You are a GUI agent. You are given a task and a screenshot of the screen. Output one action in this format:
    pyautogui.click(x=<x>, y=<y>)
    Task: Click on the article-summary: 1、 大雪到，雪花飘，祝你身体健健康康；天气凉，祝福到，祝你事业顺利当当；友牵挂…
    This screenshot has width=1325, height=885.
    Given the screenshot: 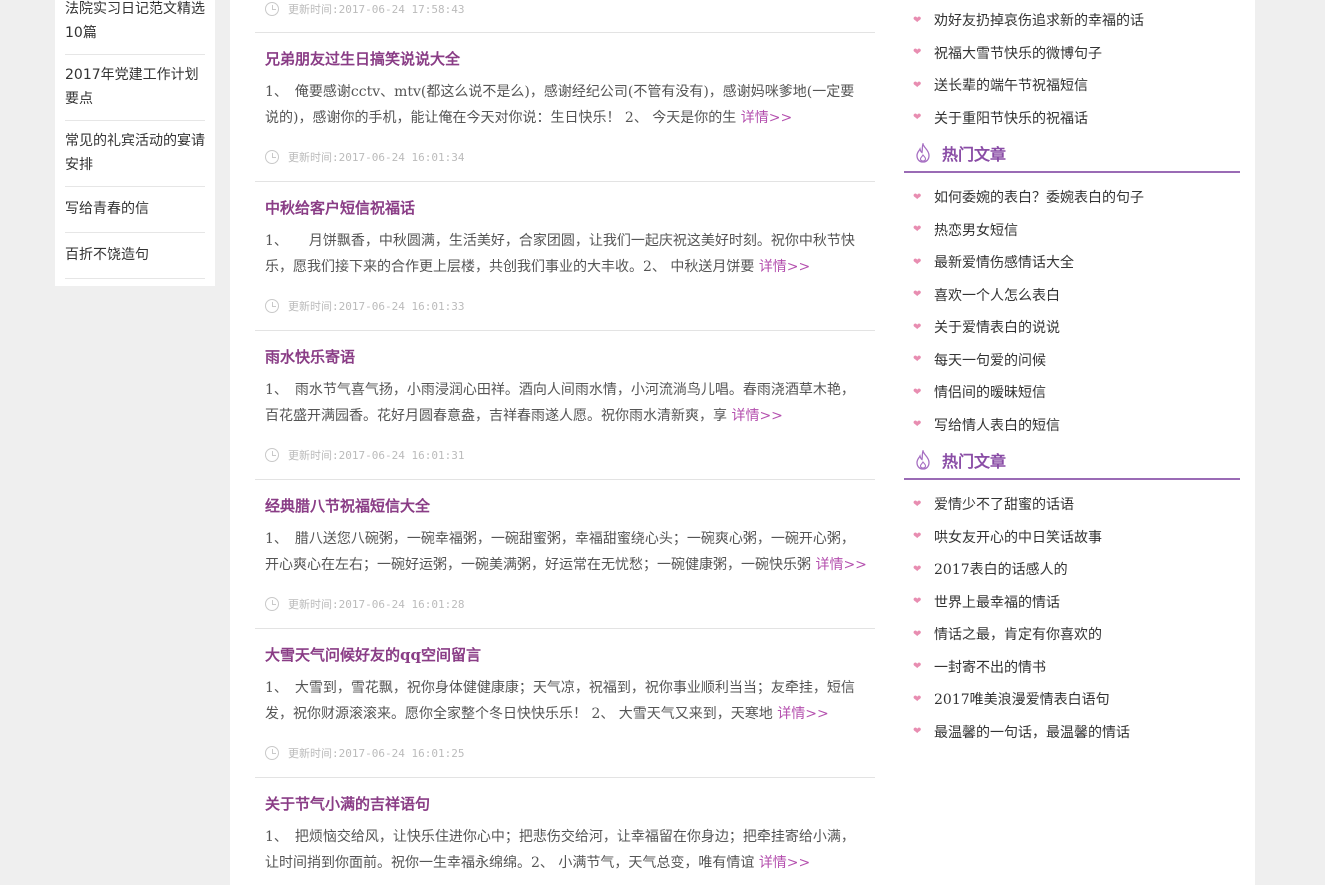 What is the action you would take?
    pyautogui.click(x=560, y=701)
    